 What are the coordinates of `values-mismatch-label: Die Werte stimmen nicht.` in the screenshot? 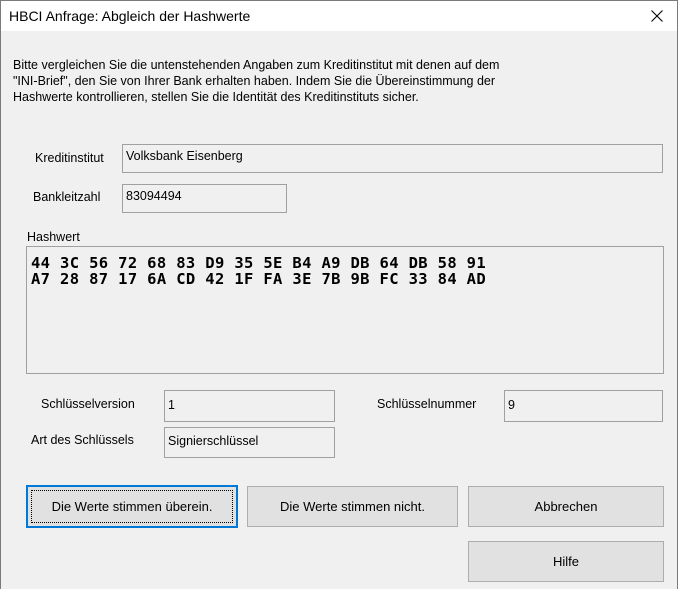 It's located at (352, 506).